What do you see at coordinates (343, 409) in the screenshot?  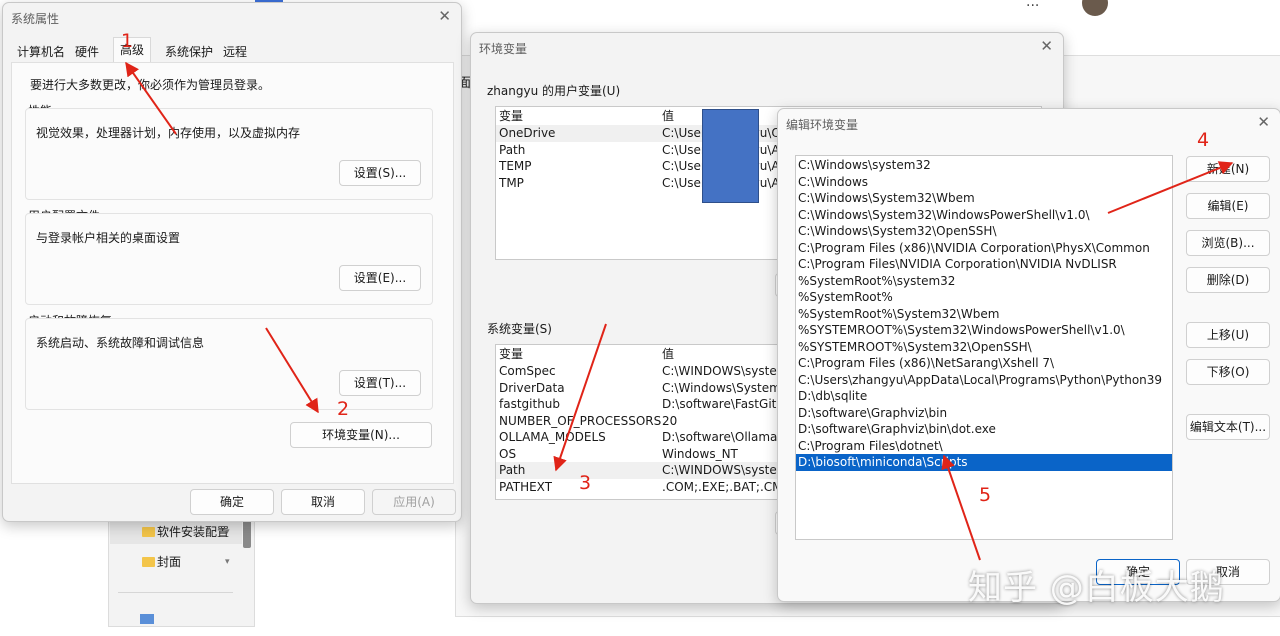 I see `annotation-label: 2` at bounding box center [343, 409].